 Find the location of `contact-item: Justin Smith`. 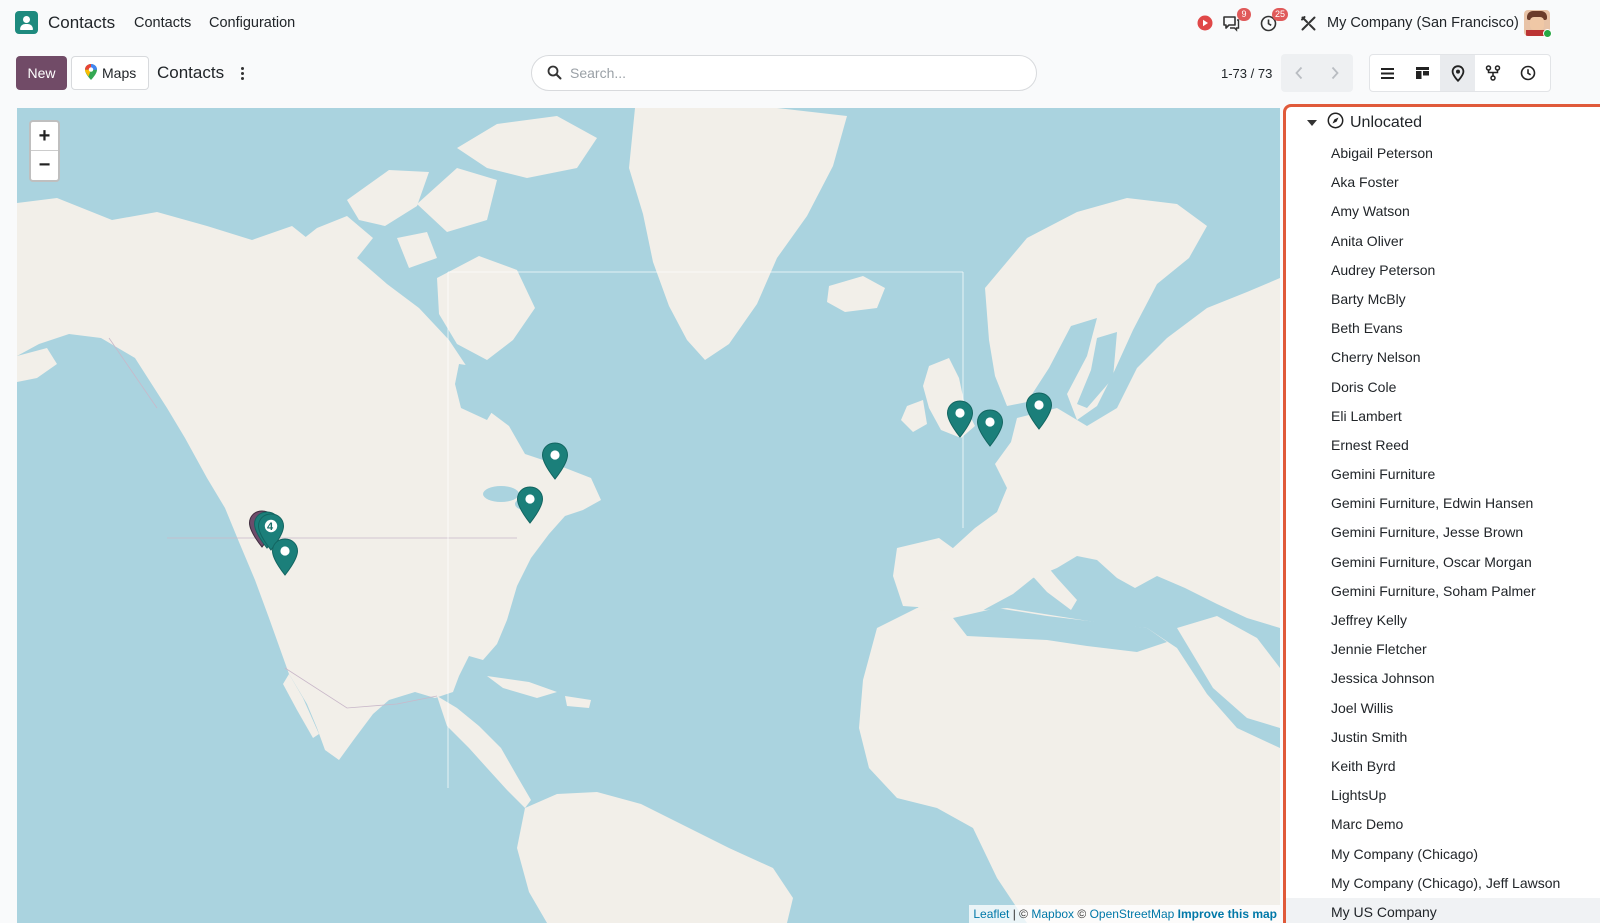

contact-item: Justin Smith is located at coordinates (1443, 737).